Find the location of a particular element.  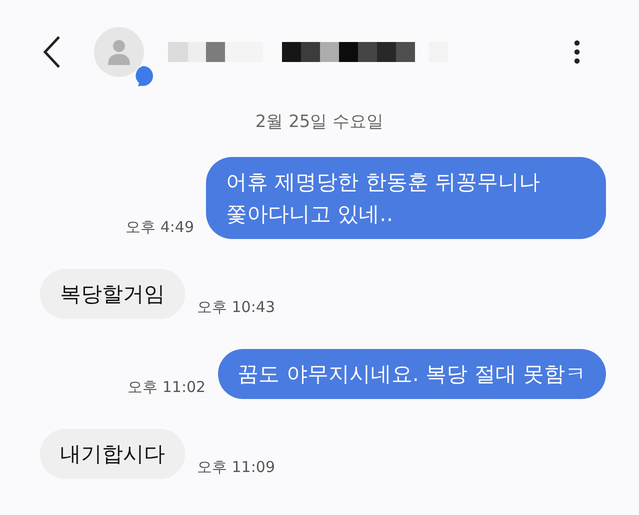

message-bubble: 내기합시다 is located at coordinates (112, 454).